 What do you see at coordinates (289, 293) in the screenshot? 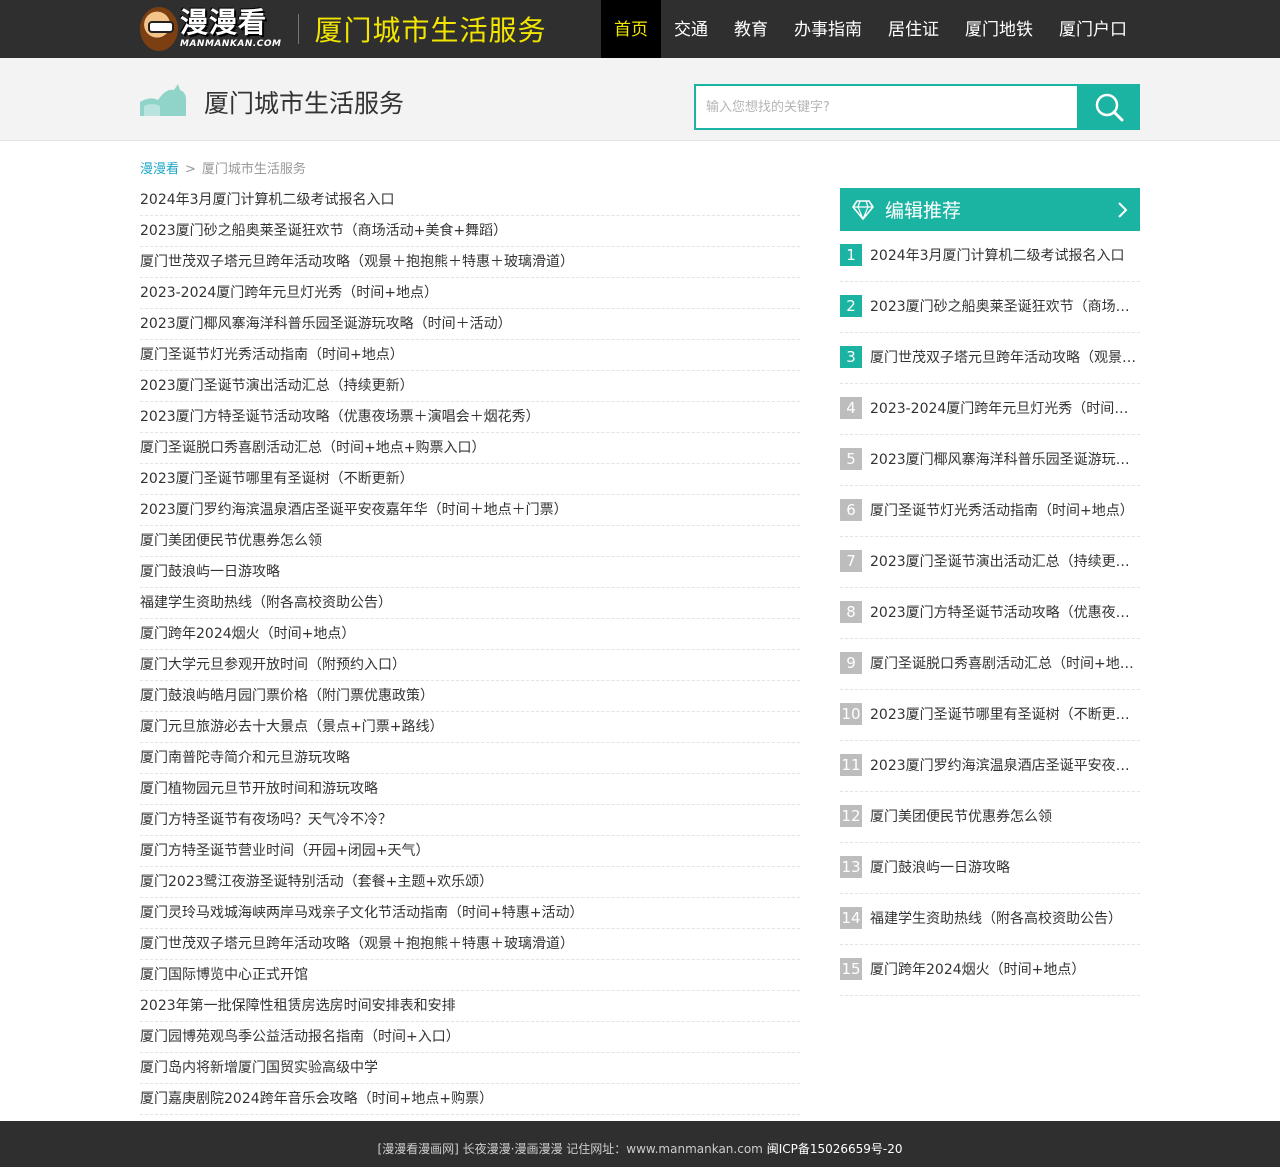
I see `article-link: 2023-2024厦门跨年元旦灯光秀（时间+地点）` at bounding box center [289, 293].